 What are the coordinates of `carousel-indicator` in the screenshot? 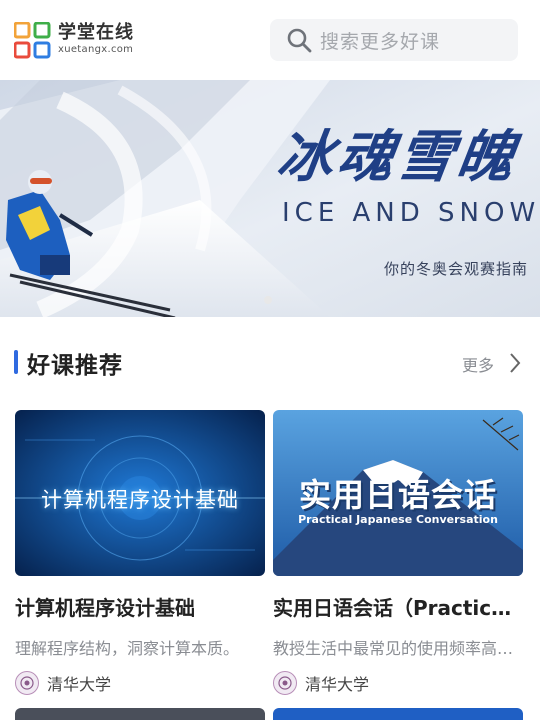 It's located at (268, 300).